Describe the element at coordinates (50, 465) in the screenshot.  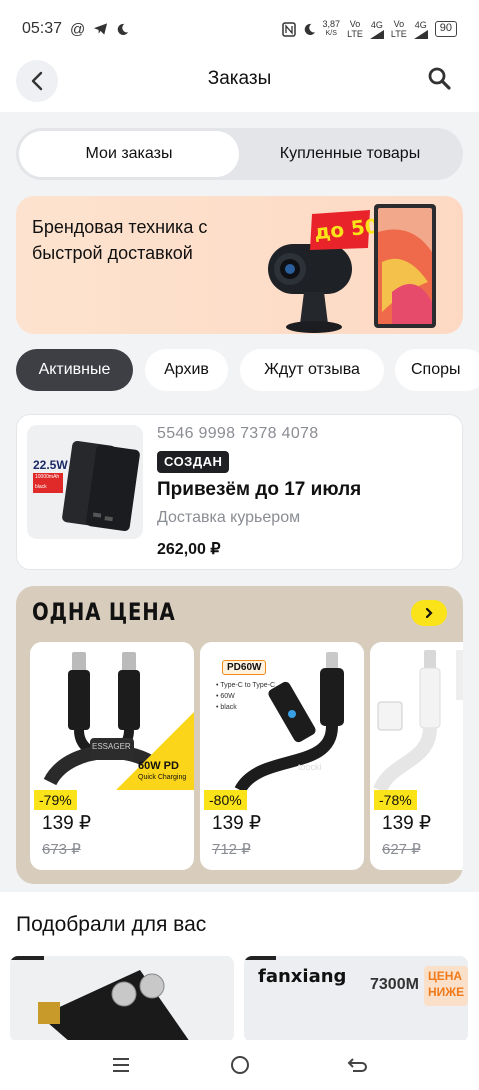
I see `thumb-watt-label: 22.5W` at that location.